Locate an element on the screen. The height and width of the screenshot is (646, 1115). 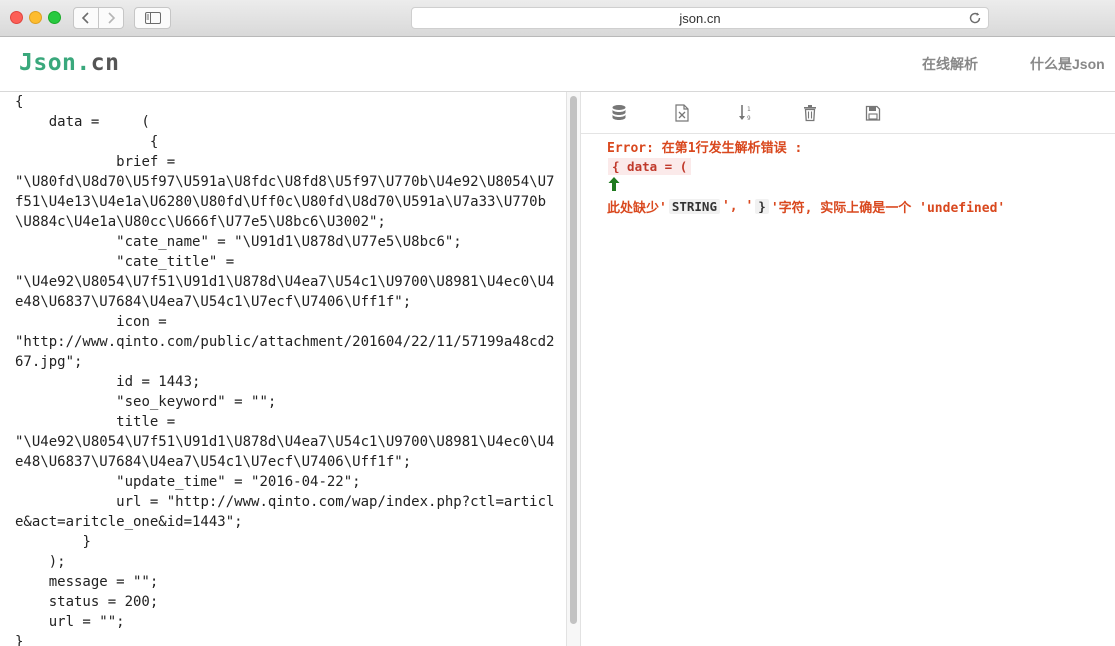
editor-scrollbar is located at coordinates (573, 369).